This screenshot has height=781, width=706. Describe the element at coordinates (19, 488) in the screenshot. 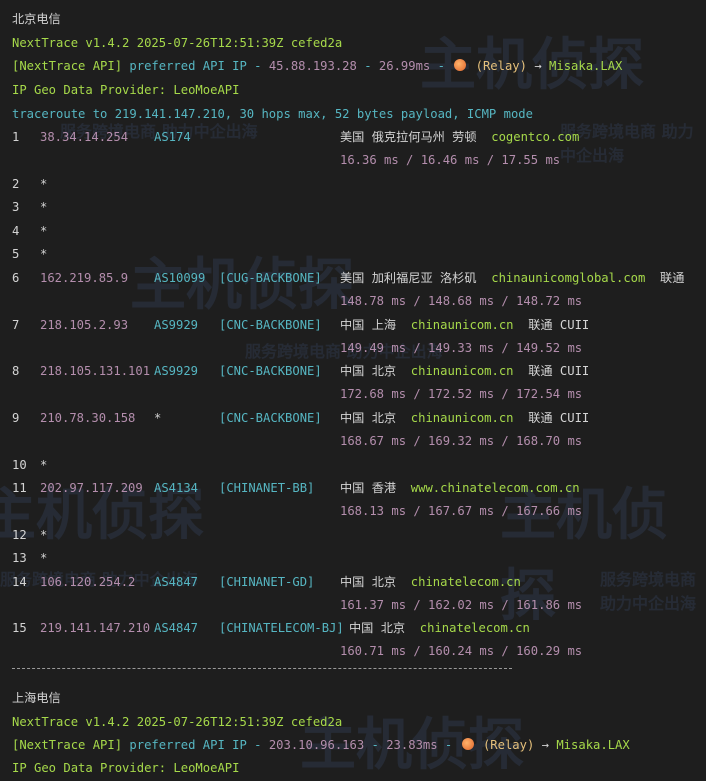

I see `hop-number: 11` at that location.